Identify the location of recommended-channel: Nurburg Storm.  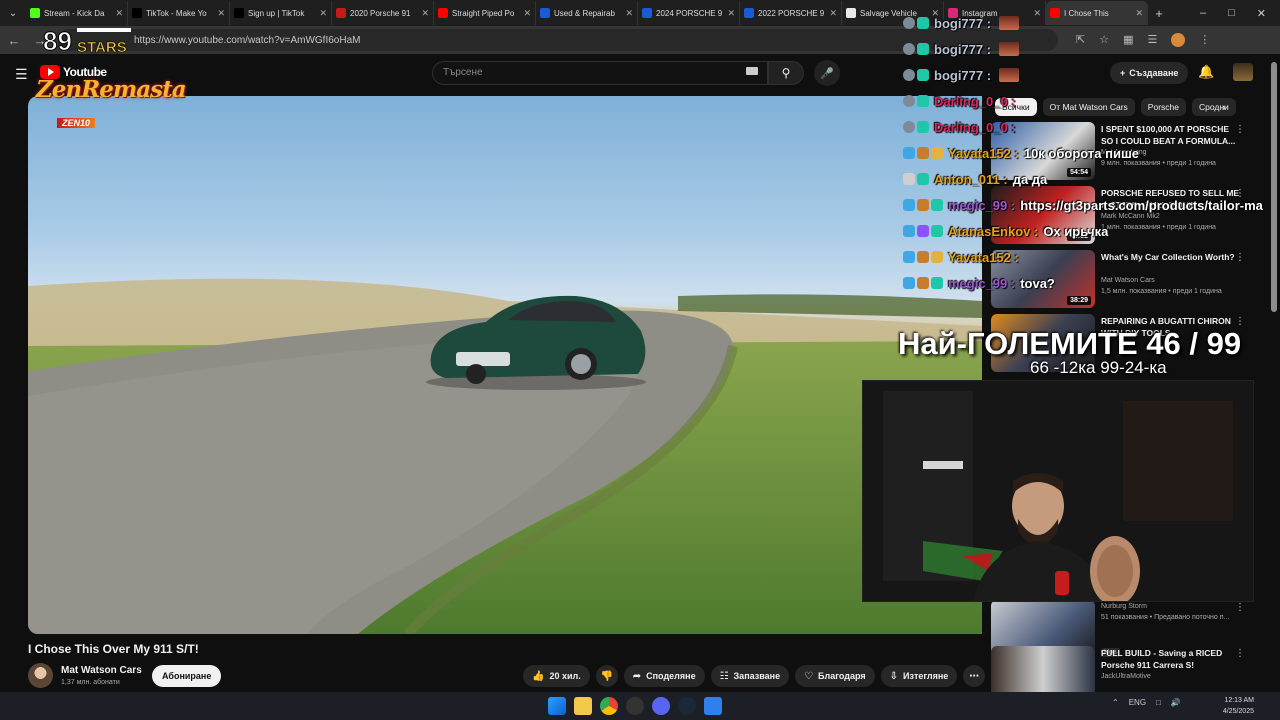
(1124, 606).